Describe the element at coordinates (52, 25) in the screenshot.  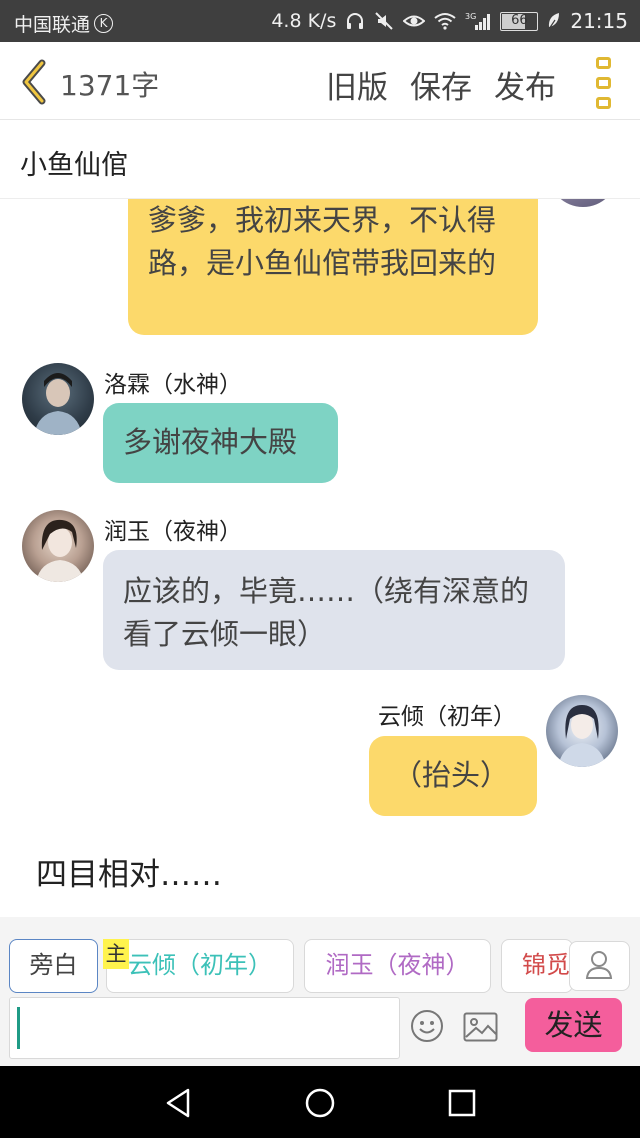
I see `carrier-name: 中国联通` at that location.